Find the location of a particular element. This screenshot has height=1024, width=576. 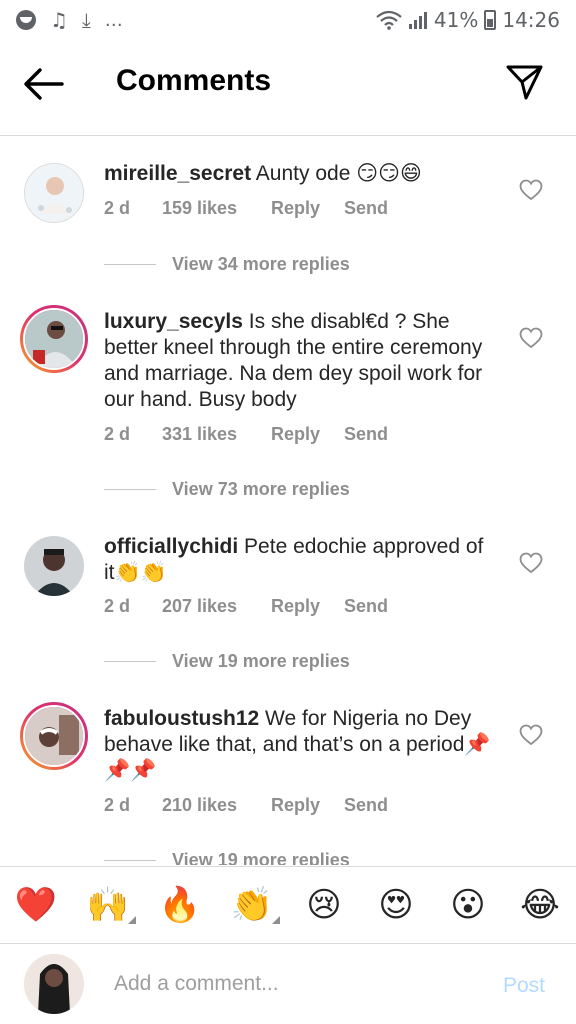

laughing-emoji-button: 😂 is located at coordinates (540, 905).